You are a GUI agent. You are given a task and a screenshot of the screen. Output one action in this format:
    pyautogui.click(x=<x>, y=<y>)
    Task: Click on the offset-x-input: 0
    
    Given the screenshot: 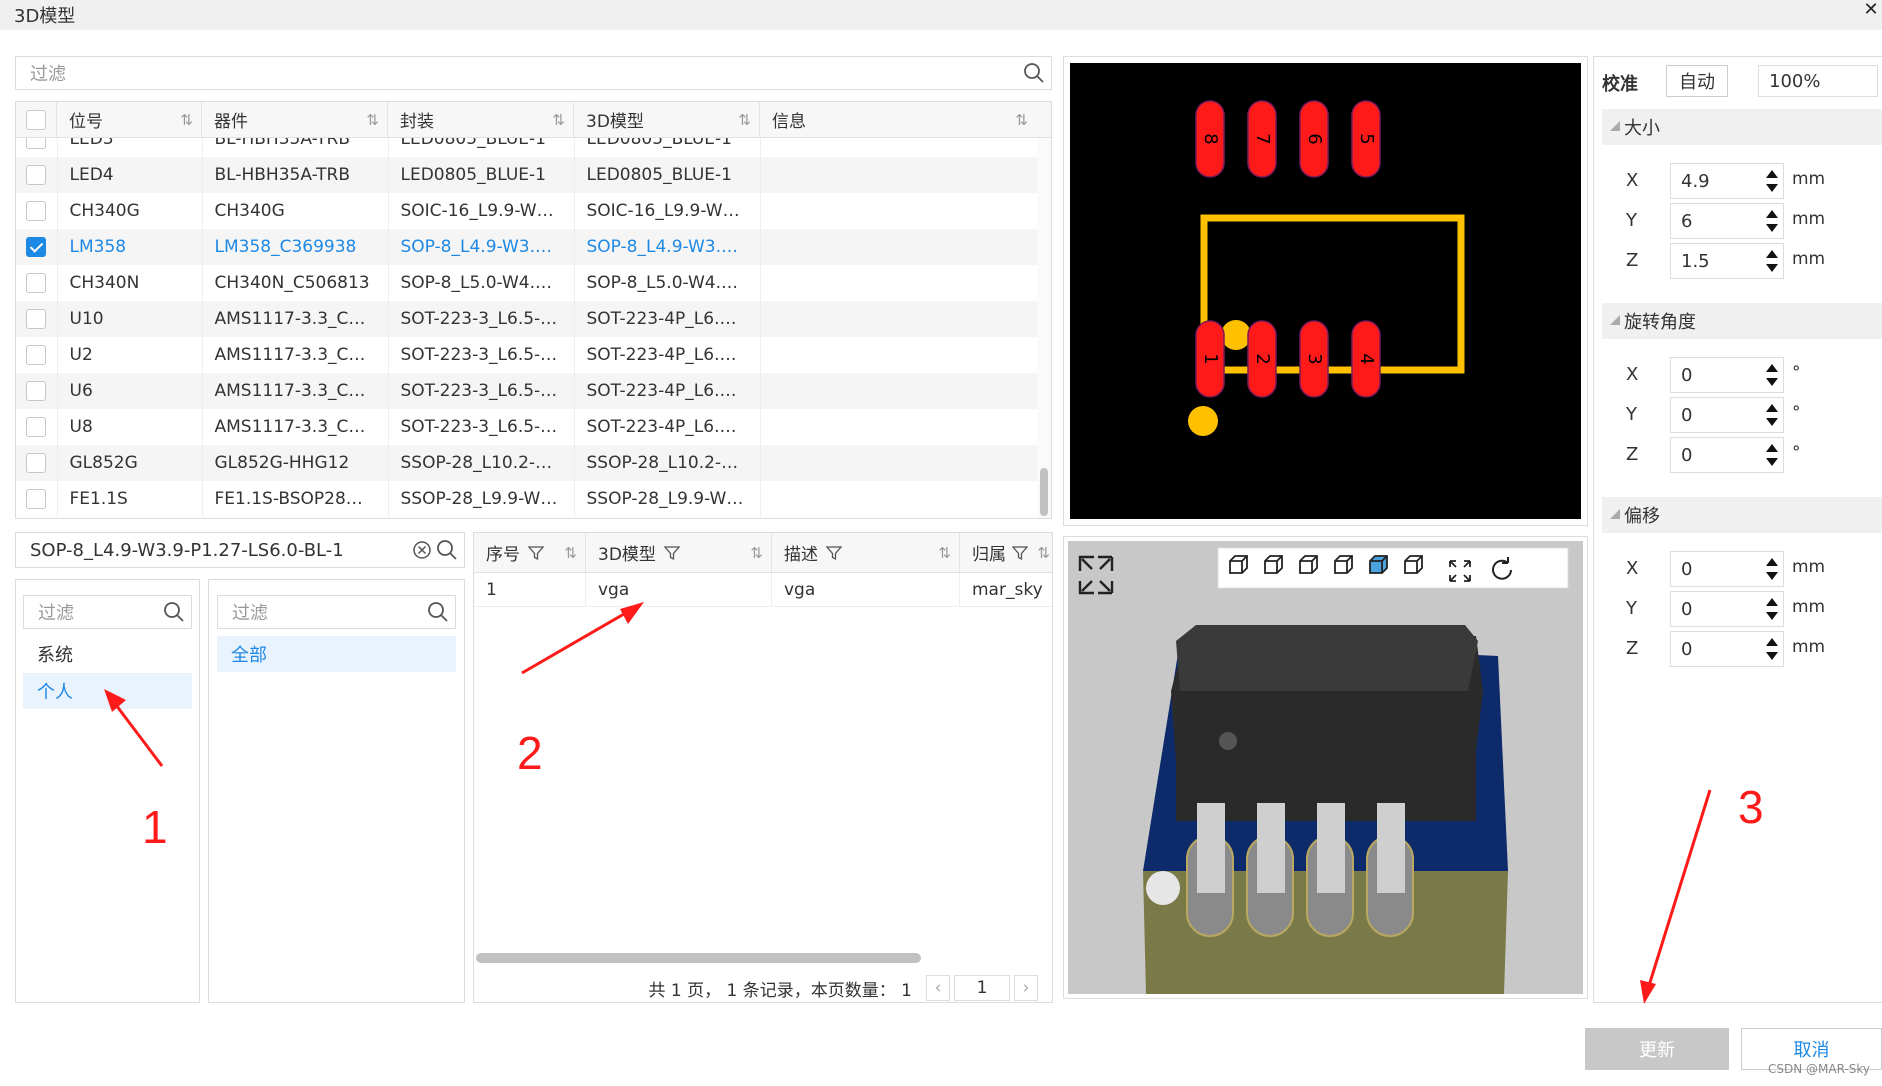 What is the action you would take?
    pyautogui.click(x=1727, y=569)
    